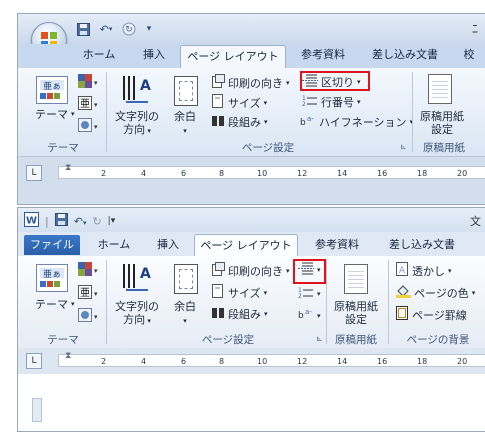 The width and height of the screenshot is (485, 432). I want to click on page-color-label: ページの色, so click(441, 293).